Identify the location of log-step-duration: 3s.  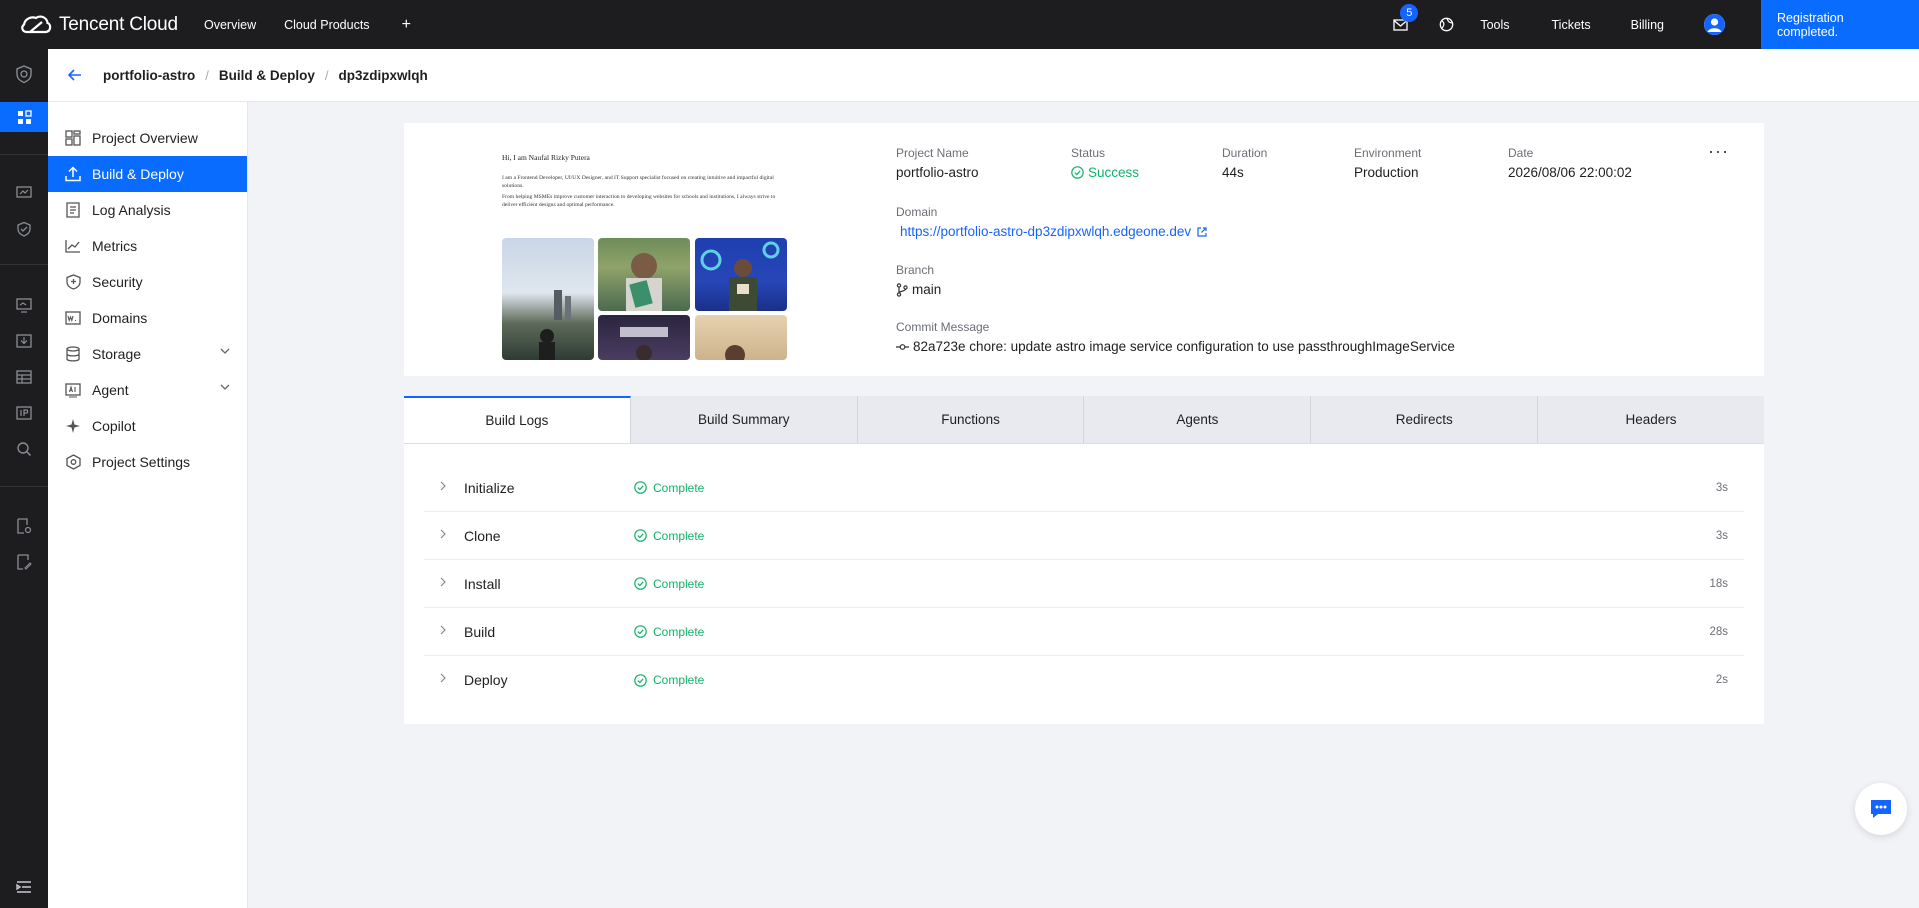
(1721, 487).